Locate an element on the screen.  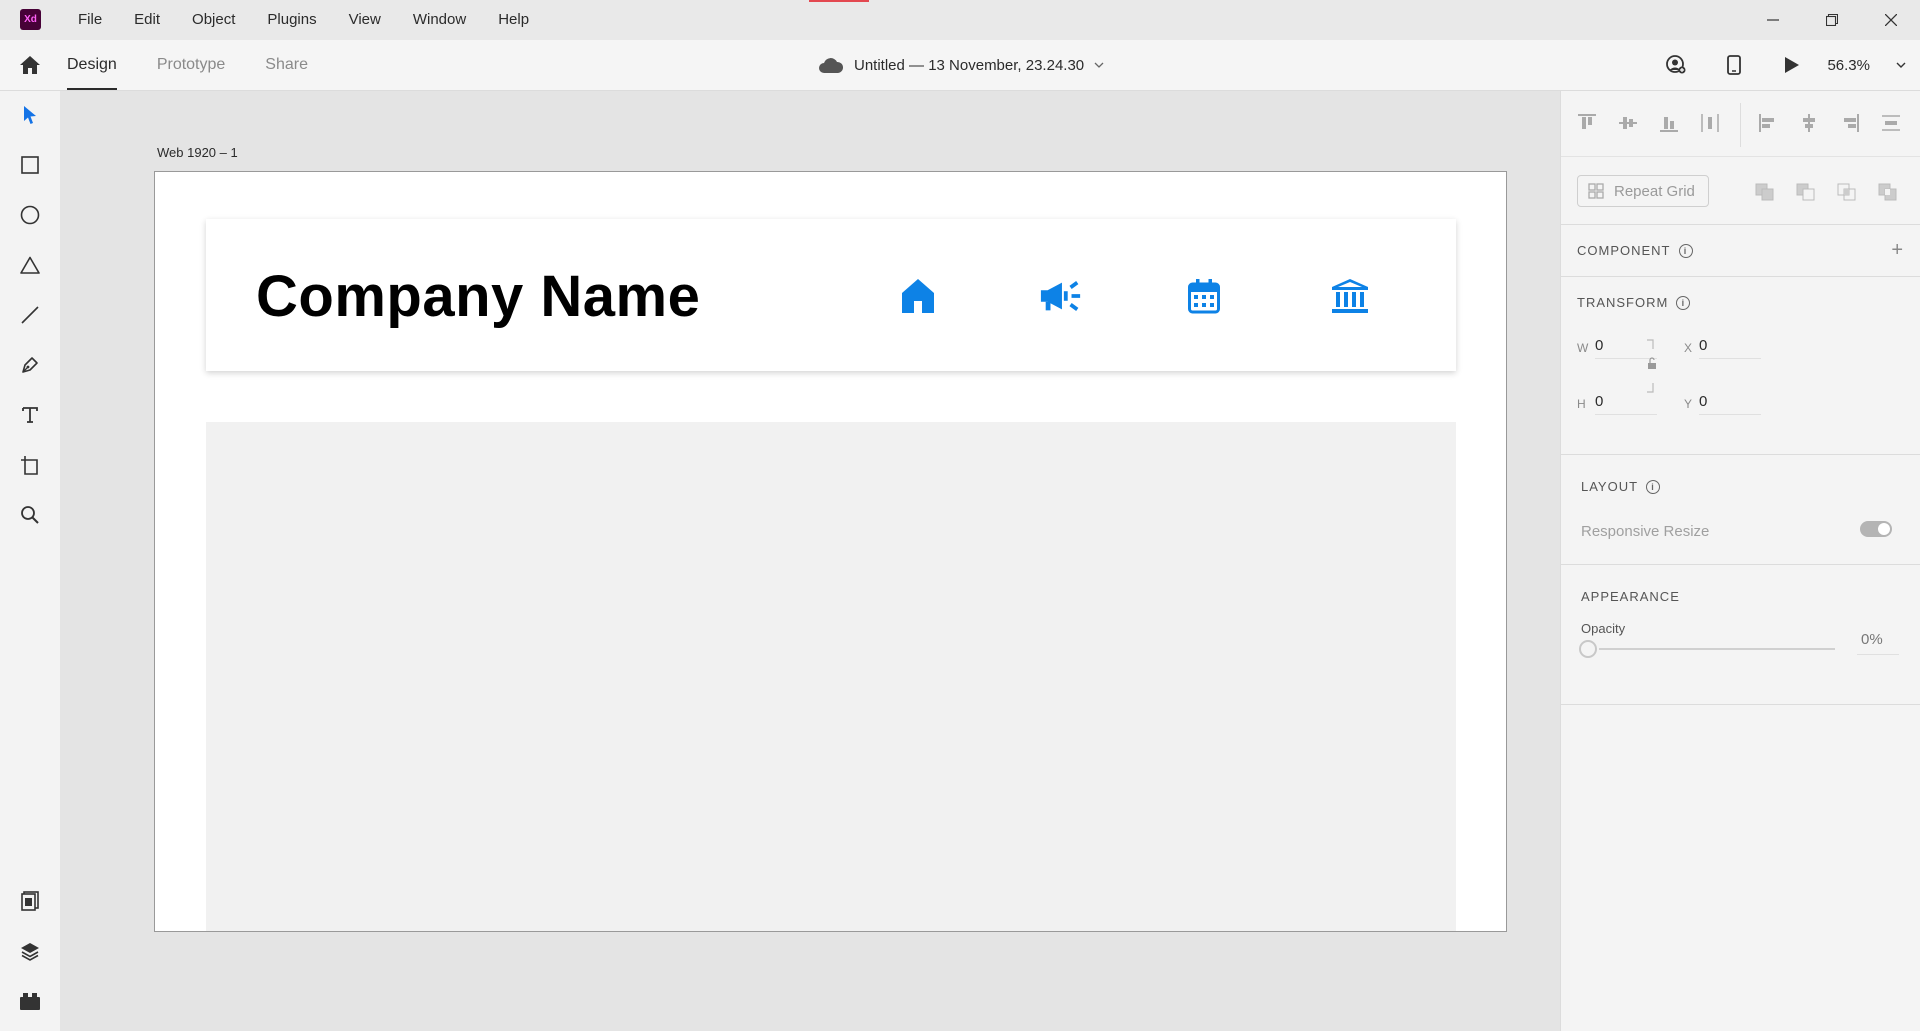
home-icon is located at coordinates (30, 65).